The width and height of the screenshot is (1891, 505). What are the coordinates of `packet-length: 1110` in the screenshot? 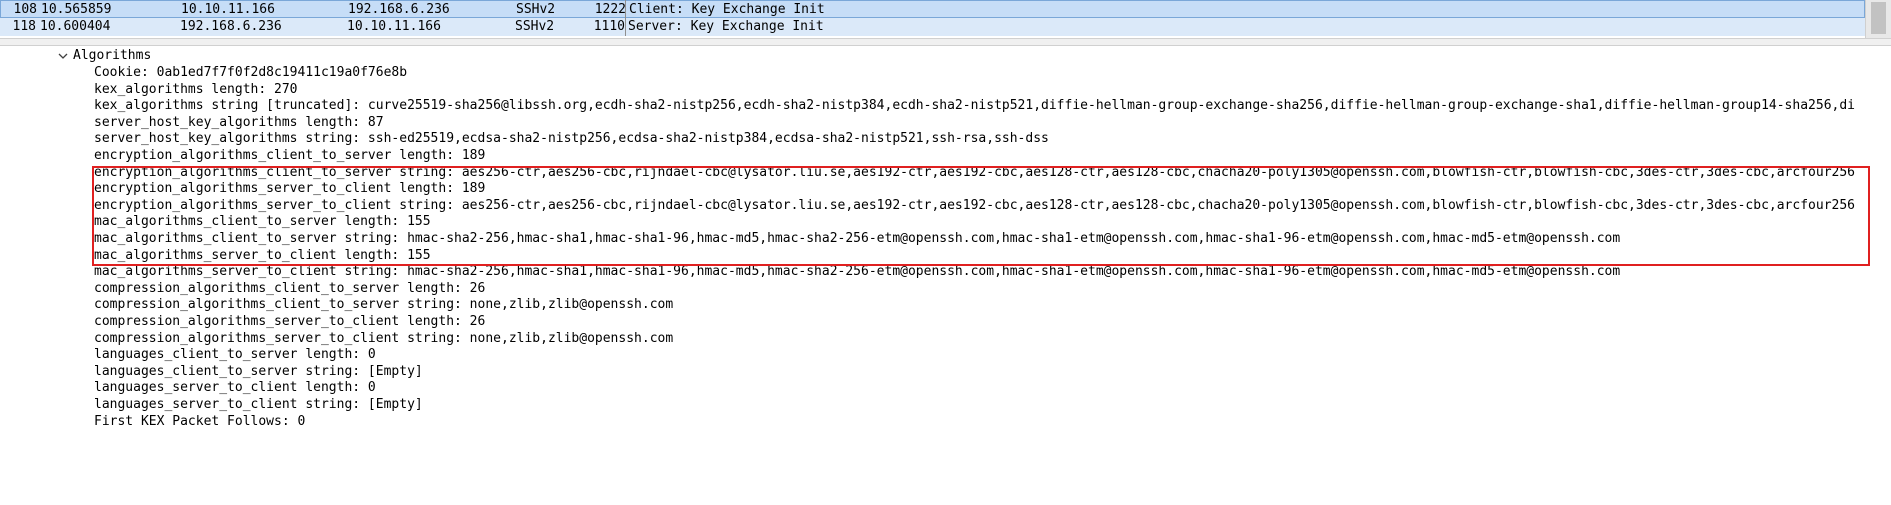 It's located at (609, 26).